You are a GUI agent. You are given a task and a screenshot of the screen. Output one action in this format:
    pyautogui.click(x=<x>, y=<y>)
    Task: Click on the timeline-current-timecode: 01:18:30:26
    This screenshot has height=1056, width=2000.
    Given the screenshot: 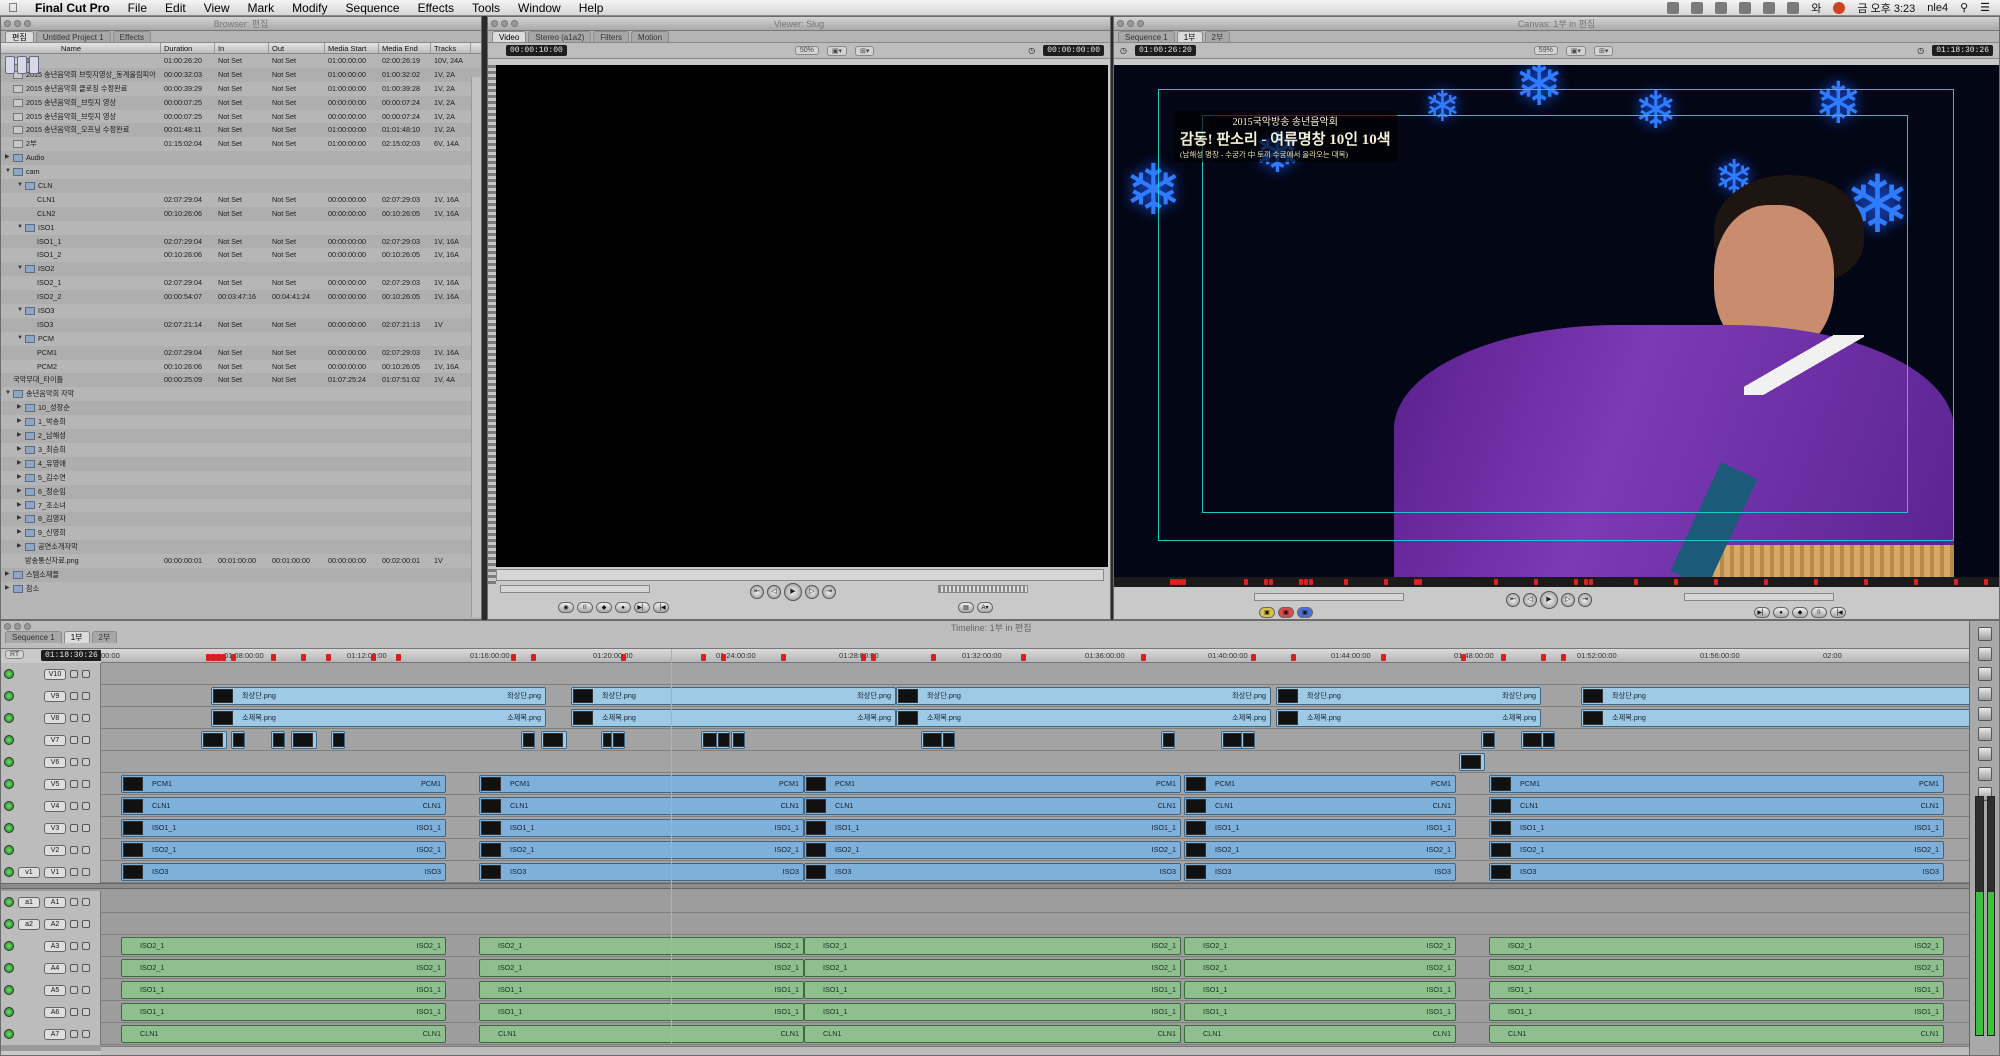 What is the action you would take?
    pyautogui.click(x=71, y=655)
    